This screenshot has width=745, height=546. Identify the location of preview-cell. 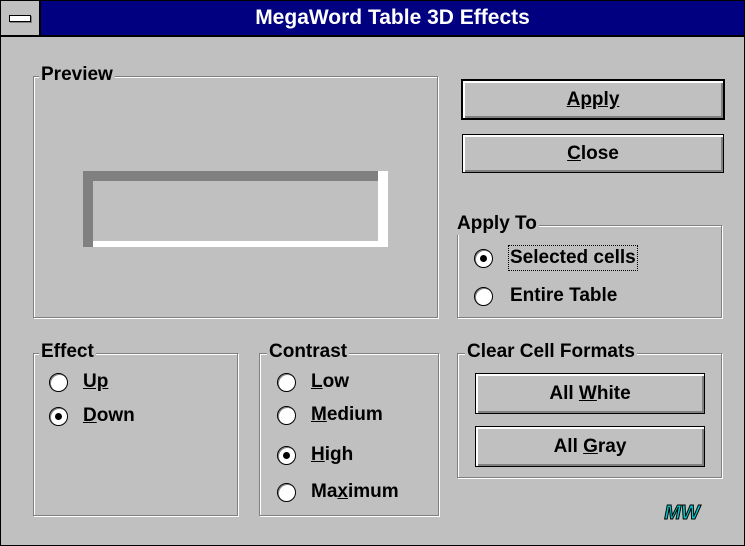
(235, 209).